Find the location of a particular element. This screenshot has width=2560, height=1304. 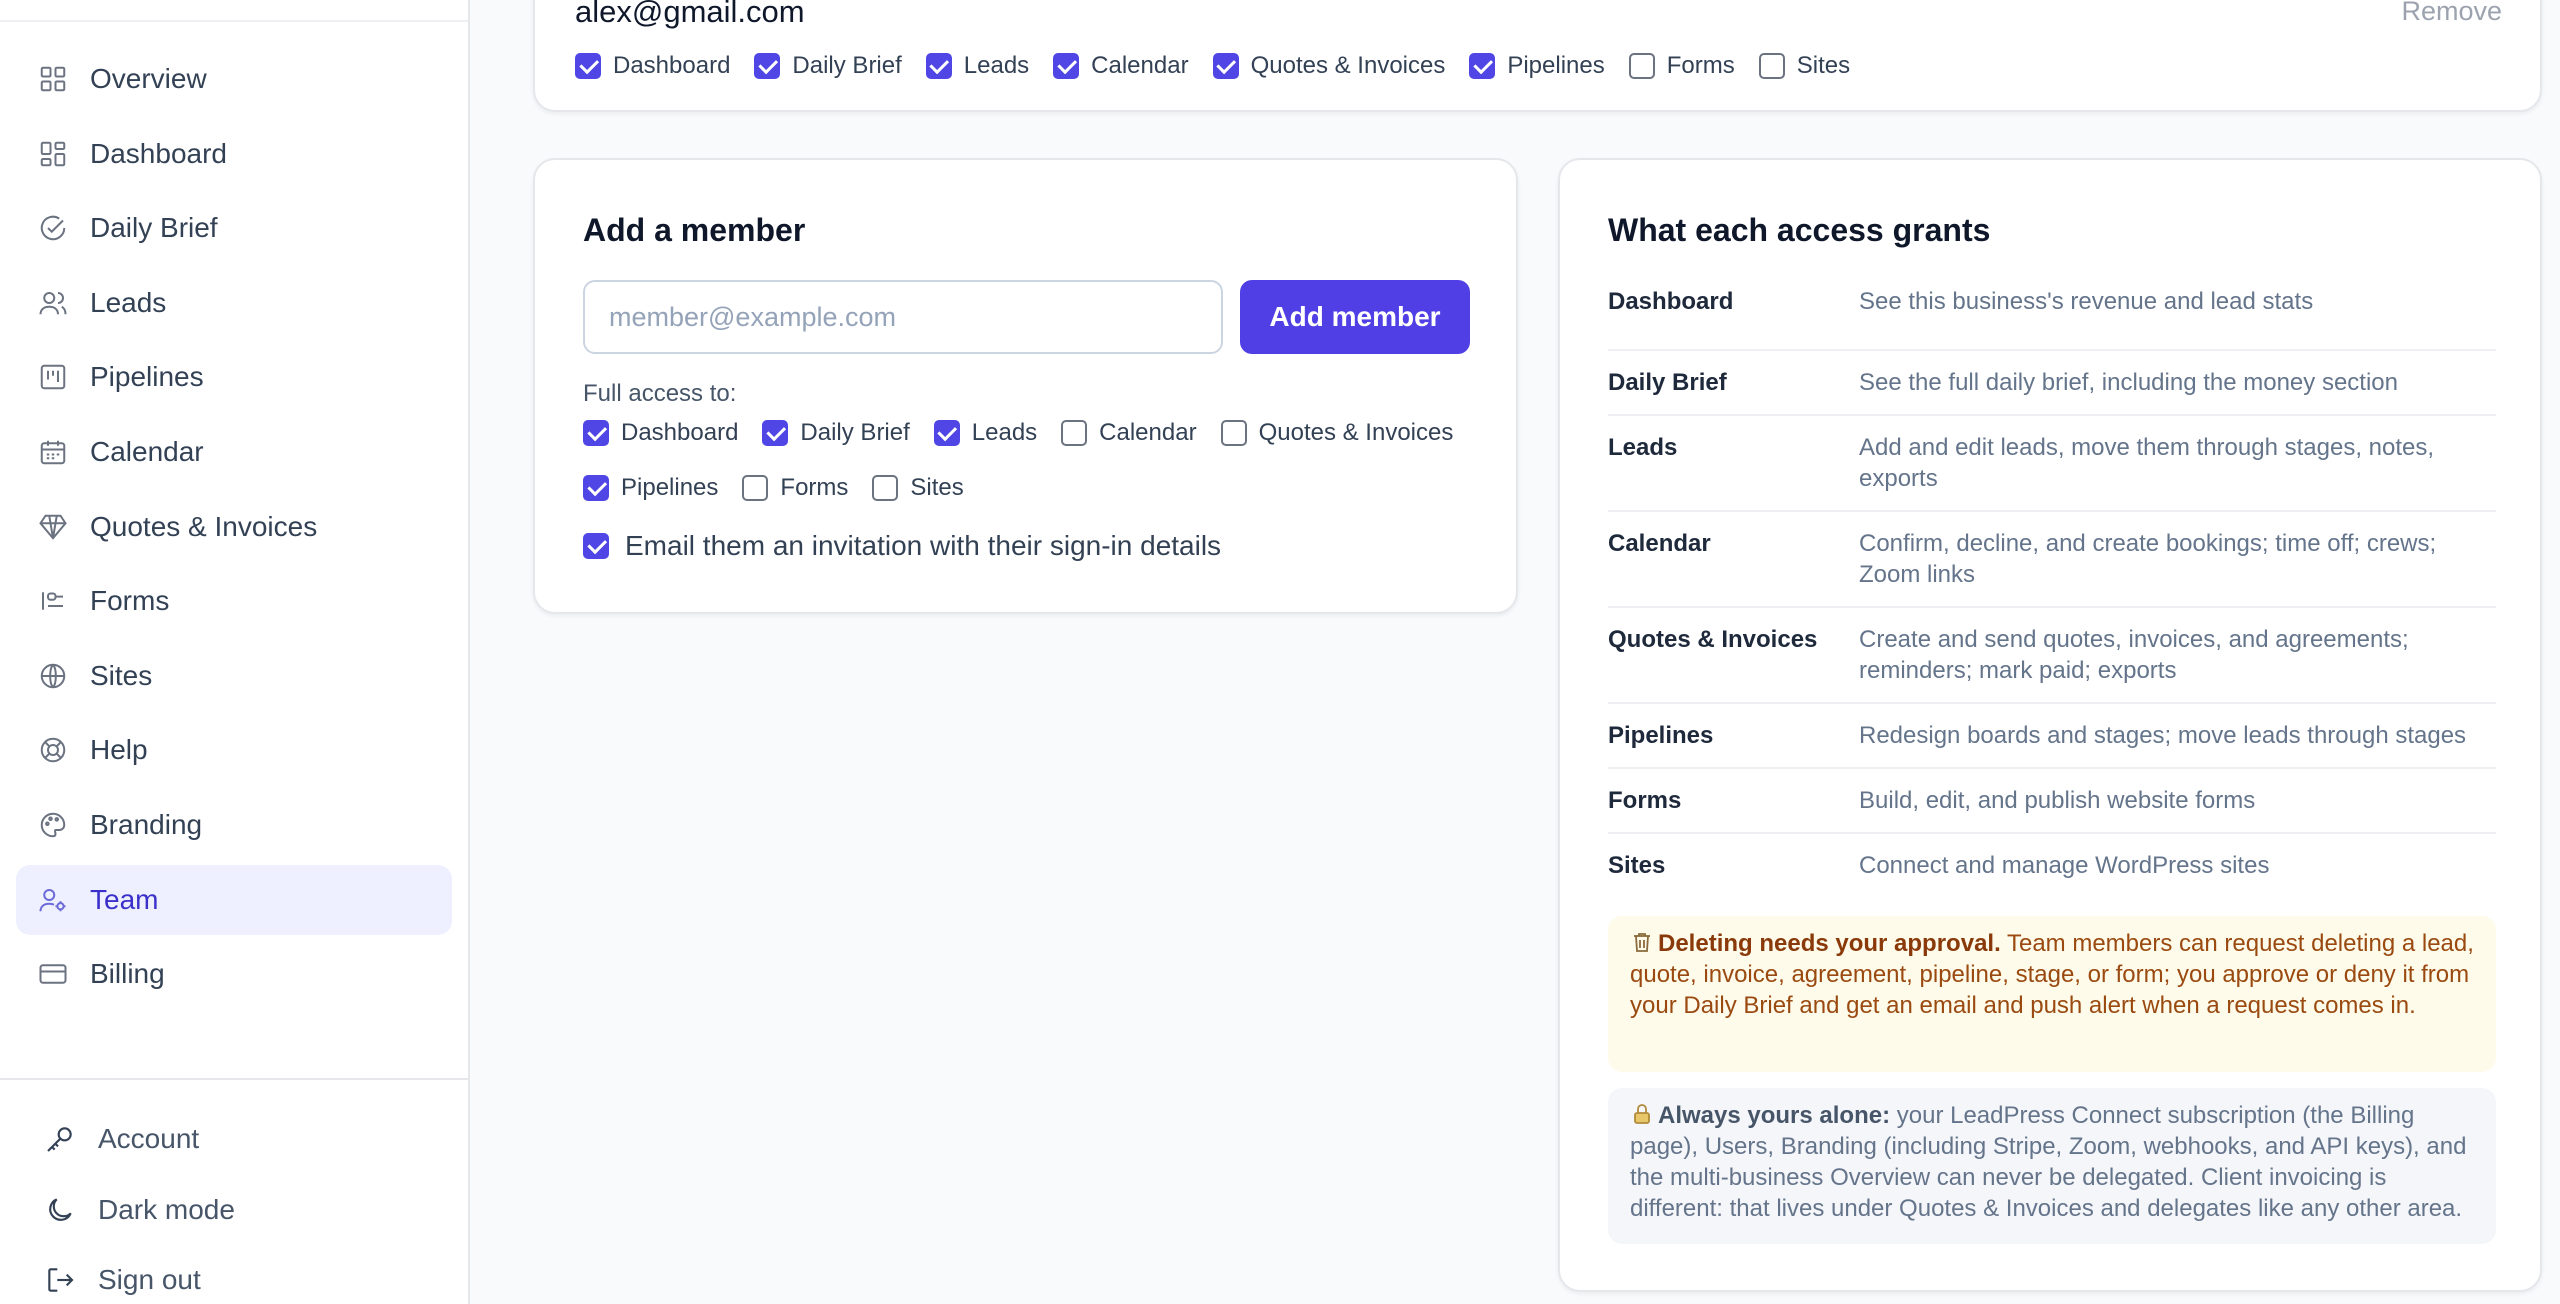

sidebar-item-label: Dashboard is located at coordinates (158, 153).